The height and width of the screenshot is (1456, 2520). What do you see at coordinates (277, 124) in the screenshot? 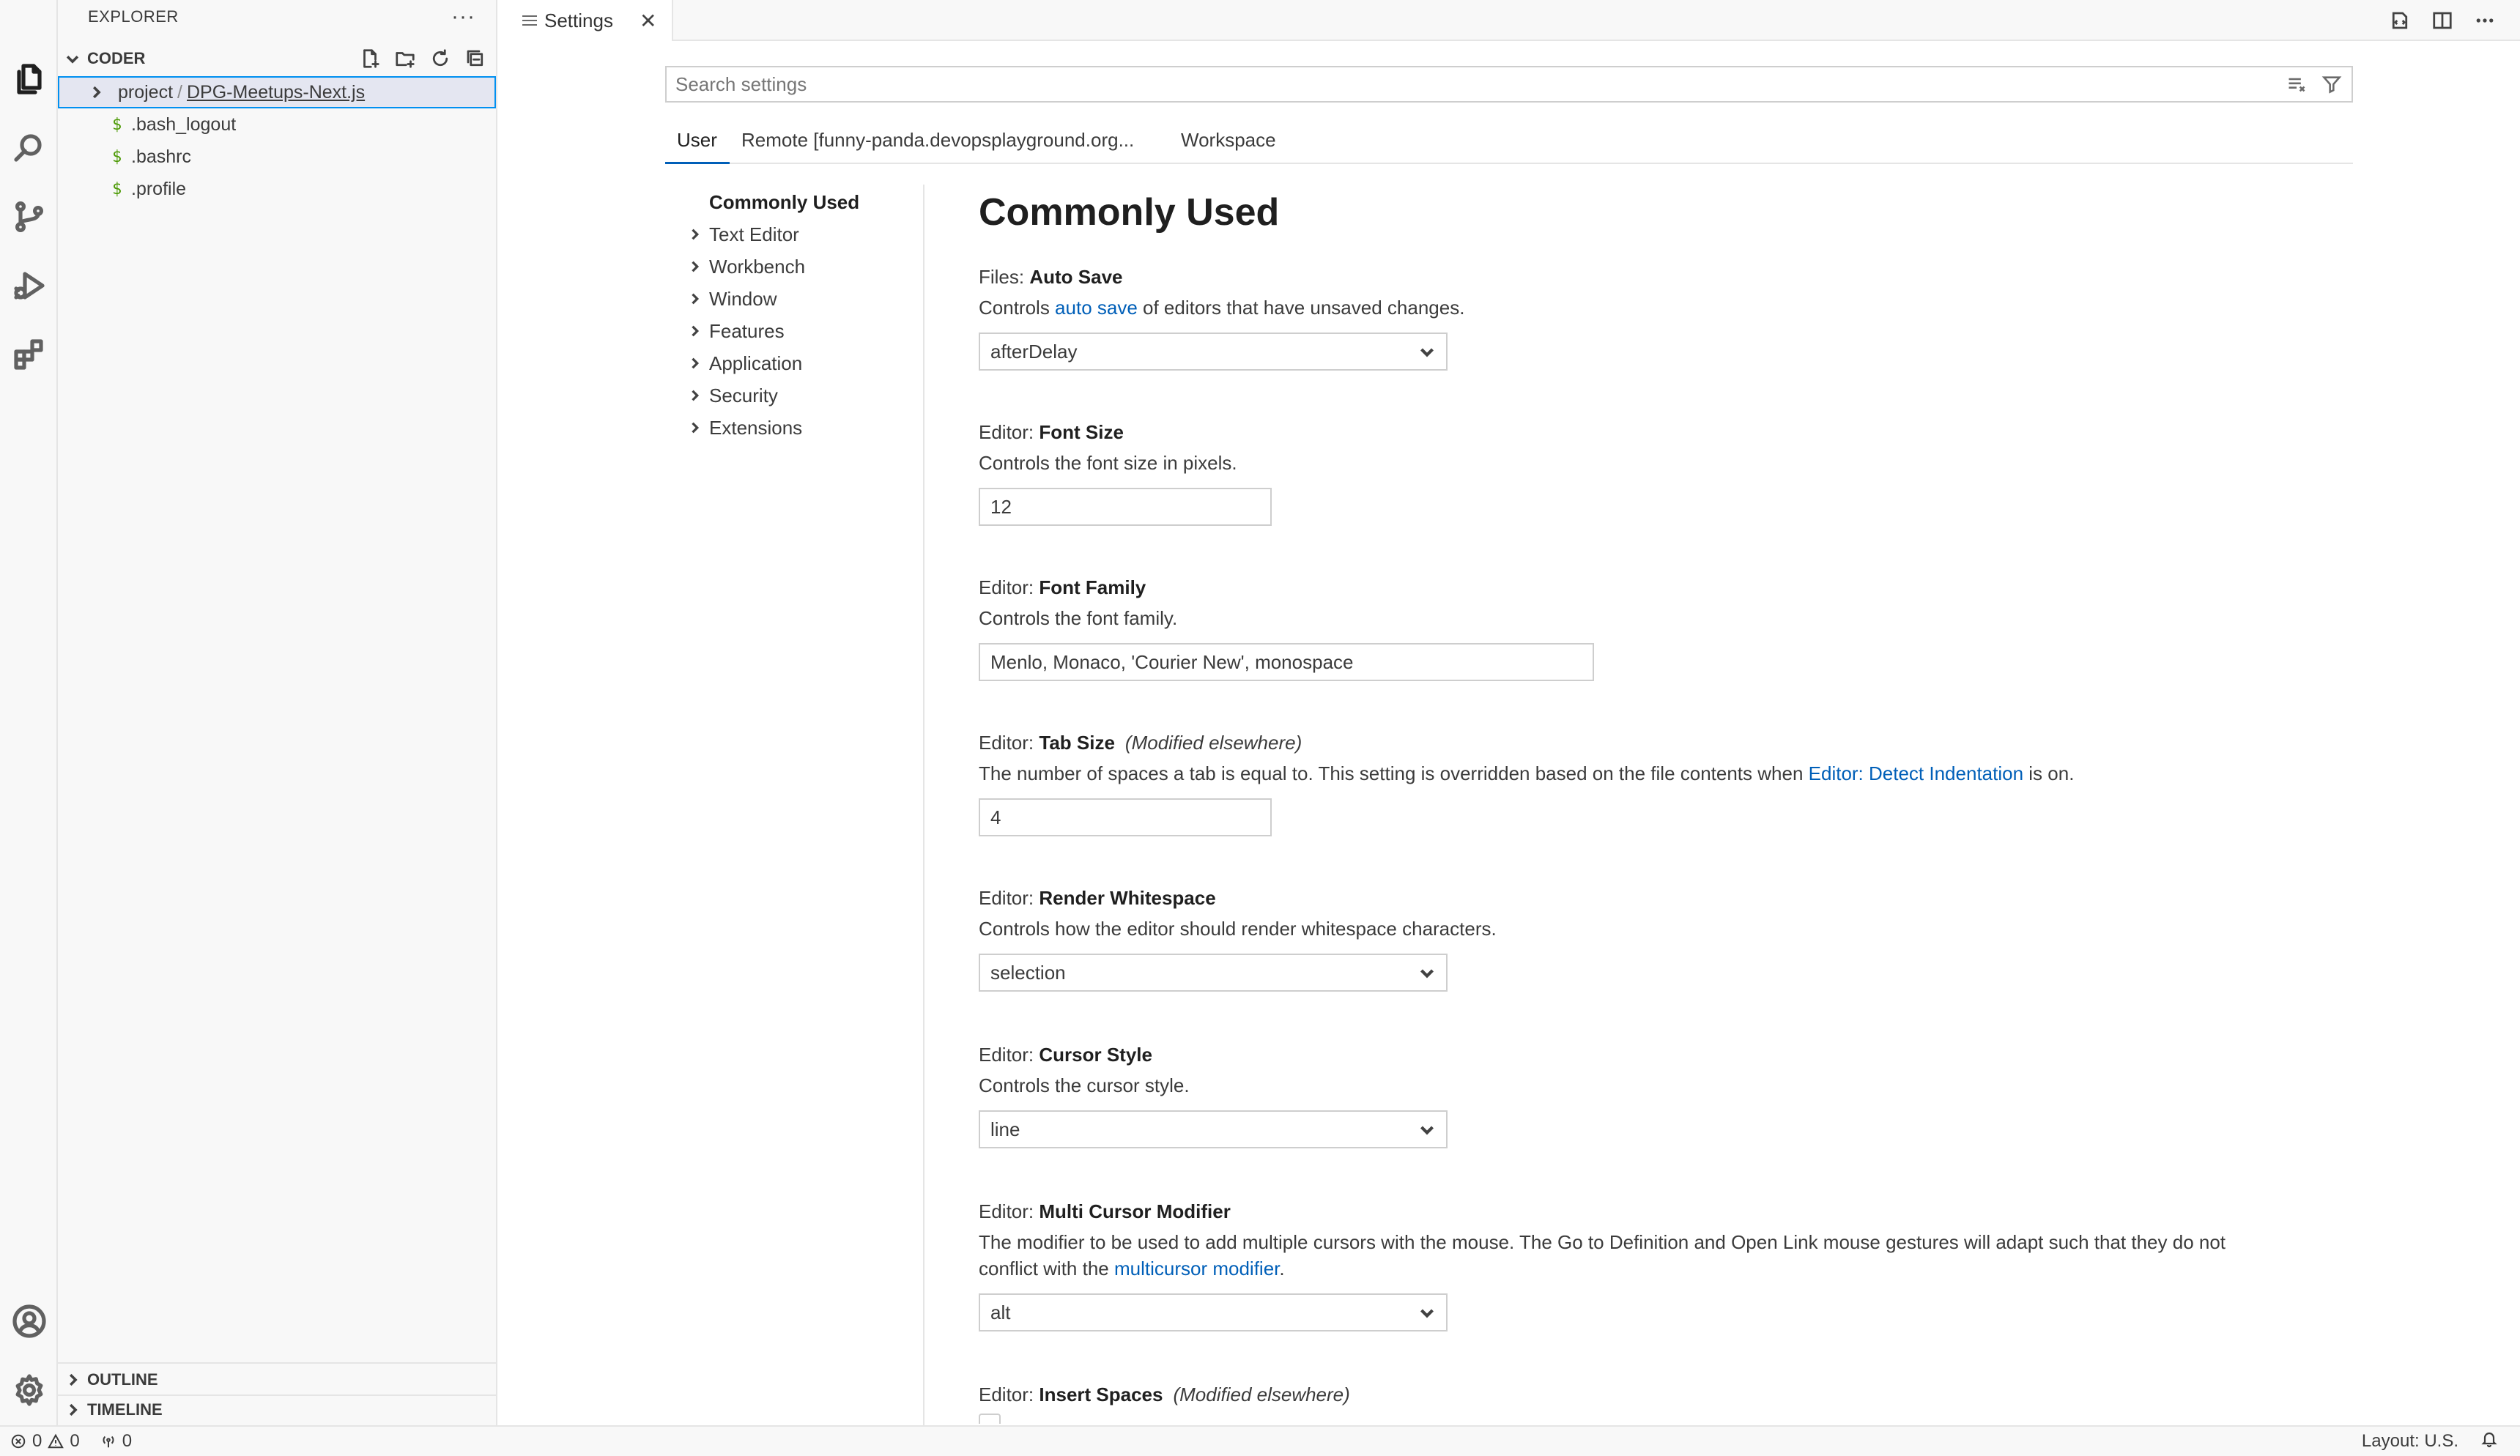
I see `tree-file-bash-logout: $ .bash_logout` at bounding box center [277, 124].